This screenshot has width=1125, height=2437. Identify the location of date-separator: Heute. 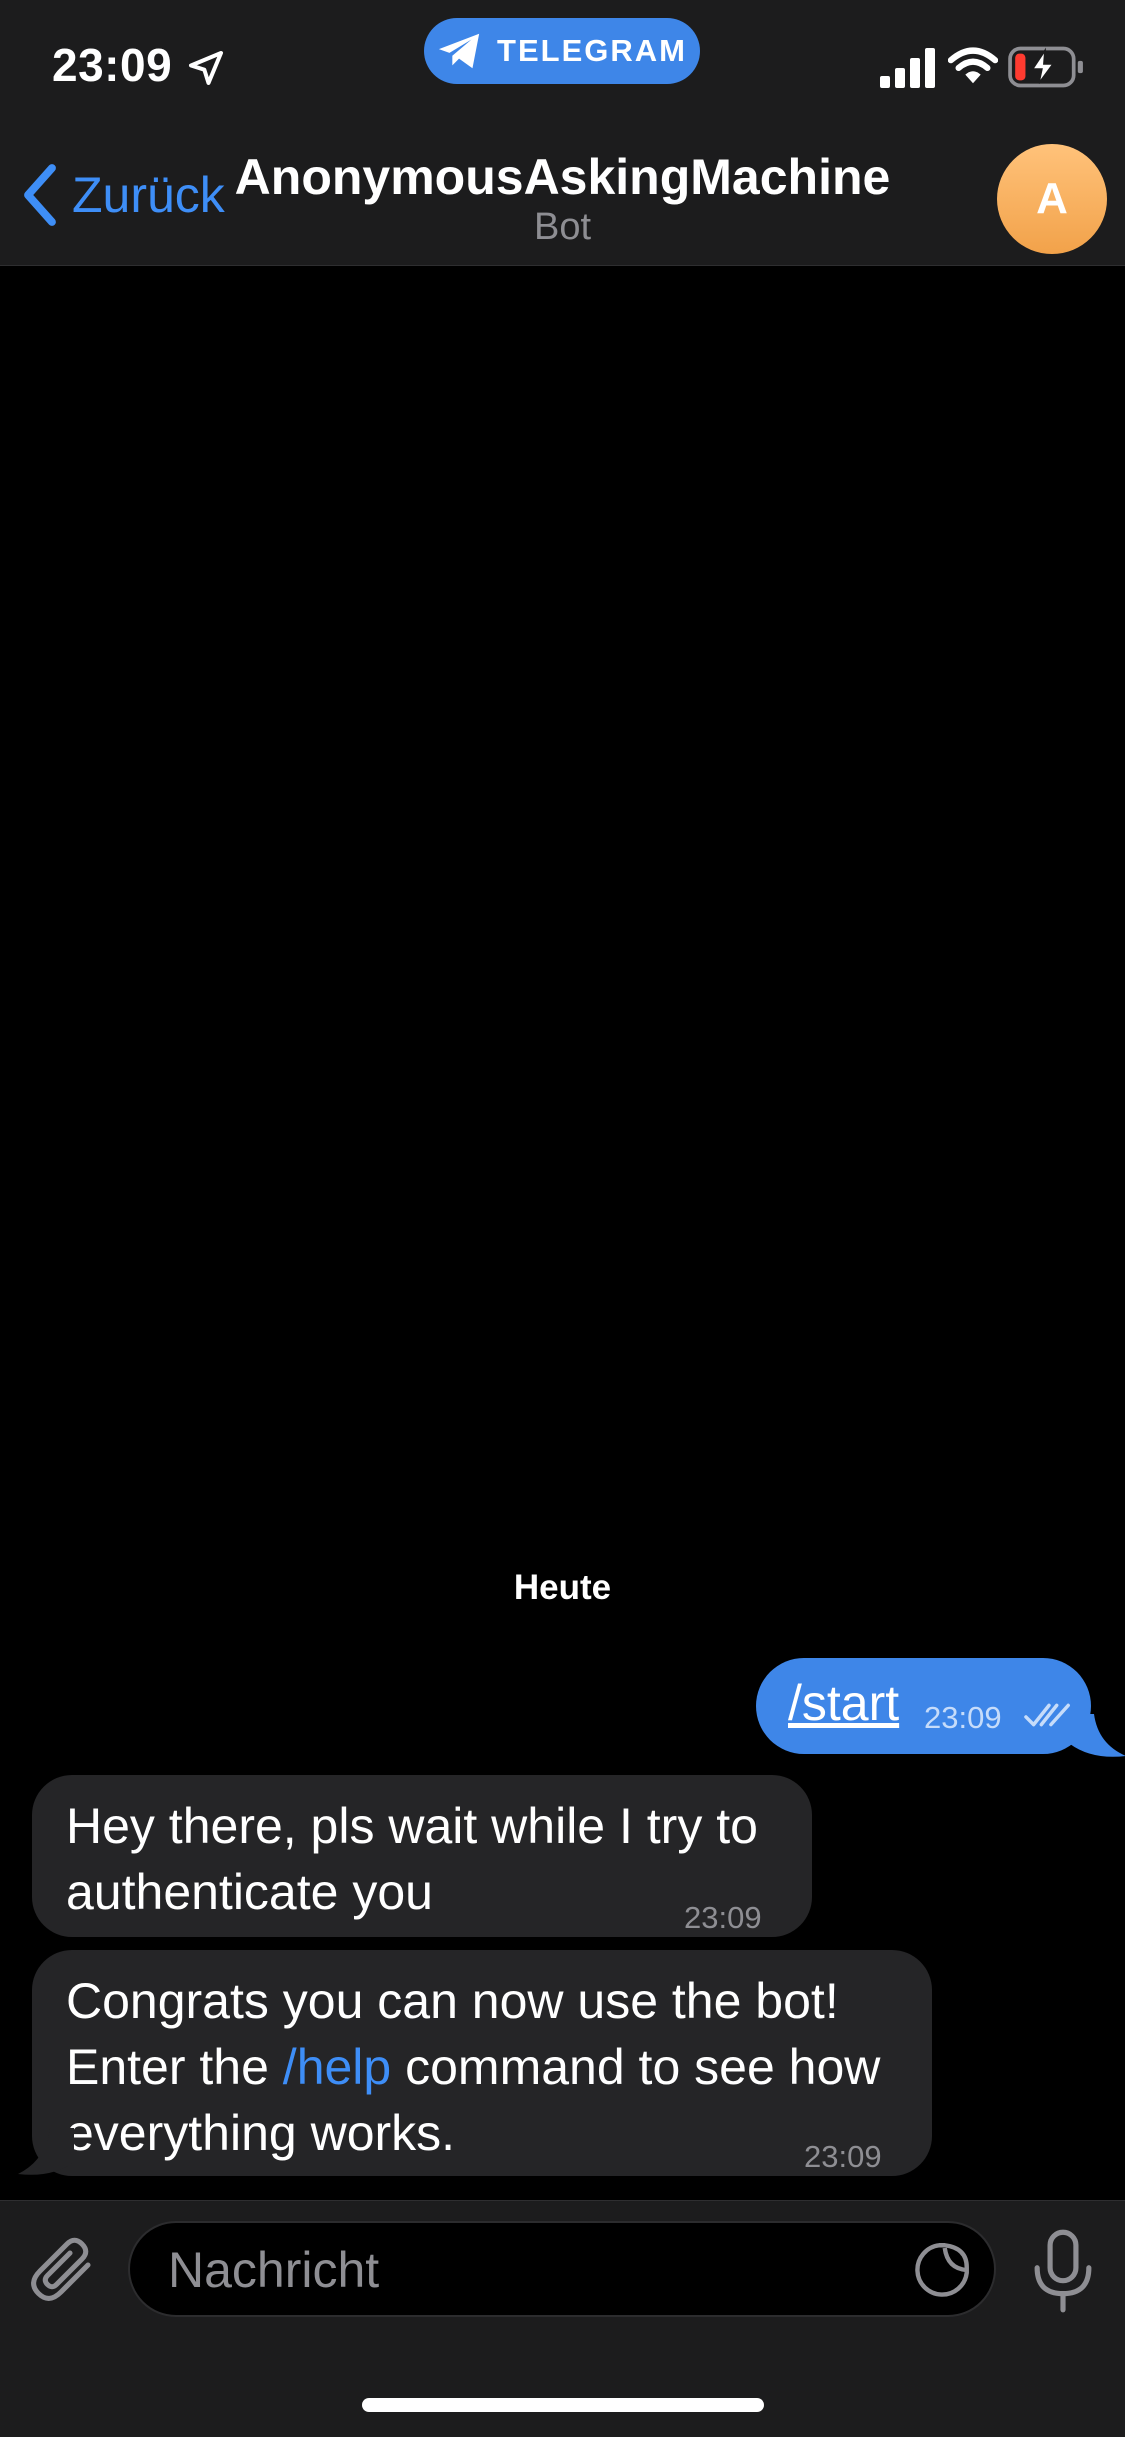
(562, 1587).